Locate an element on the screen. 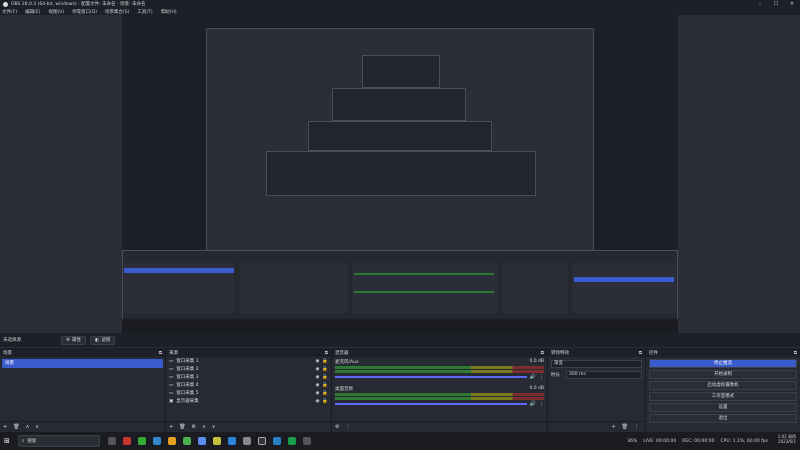  transition-select: 渐变 is located at coordinates (596, 364).